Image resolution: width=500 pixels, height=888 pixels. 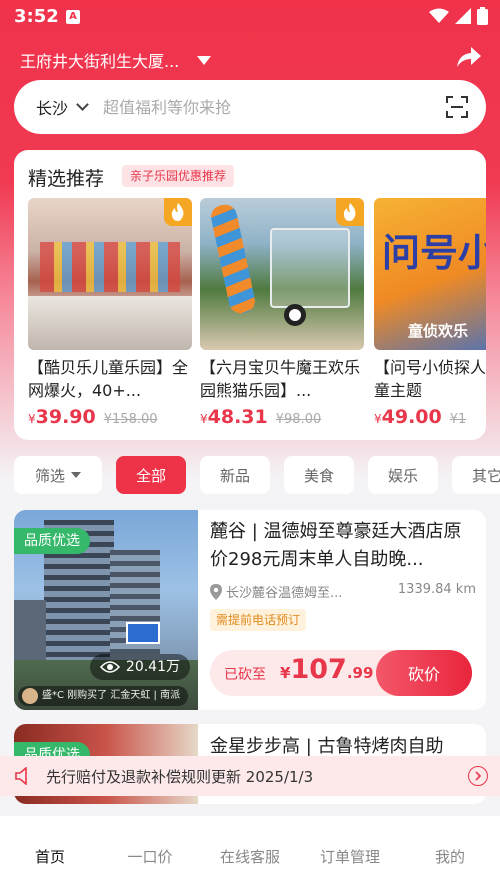 I want to click on search-bar: 长沙, so click(x=250, y=107).